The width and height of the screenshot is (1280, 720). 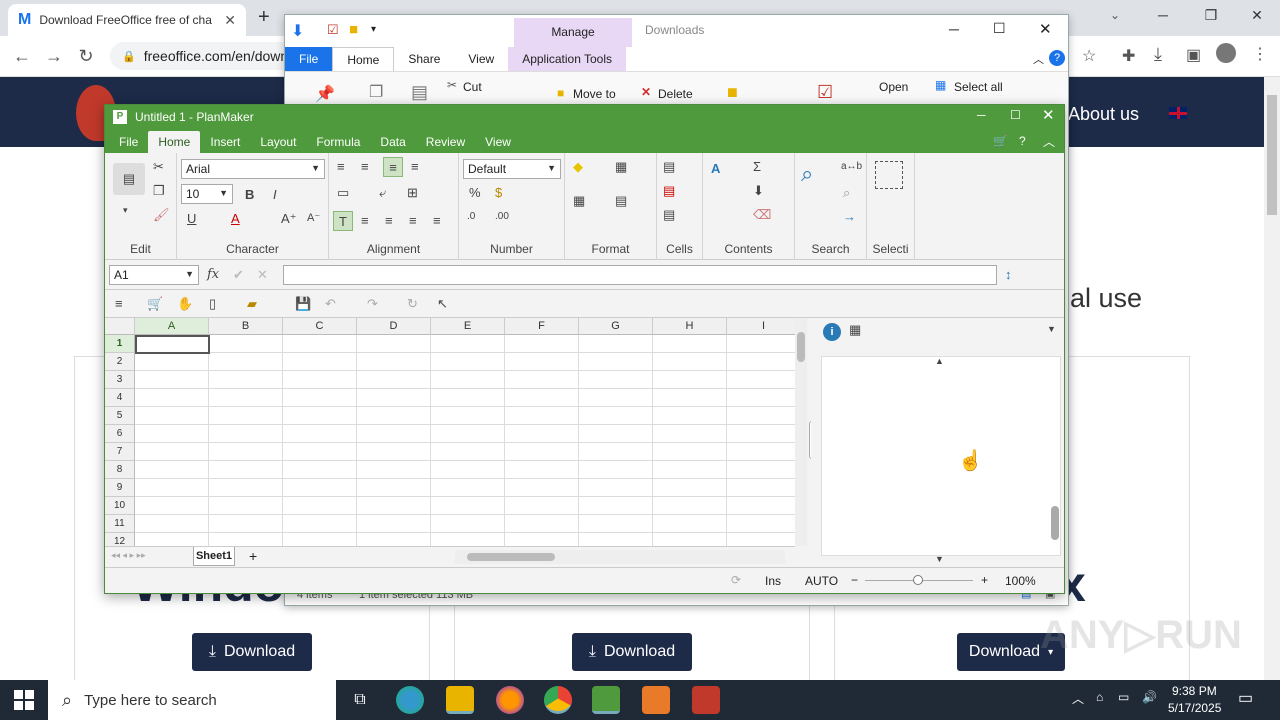 I want to click on redo-icon: ↷, so click(x=372, y=304).